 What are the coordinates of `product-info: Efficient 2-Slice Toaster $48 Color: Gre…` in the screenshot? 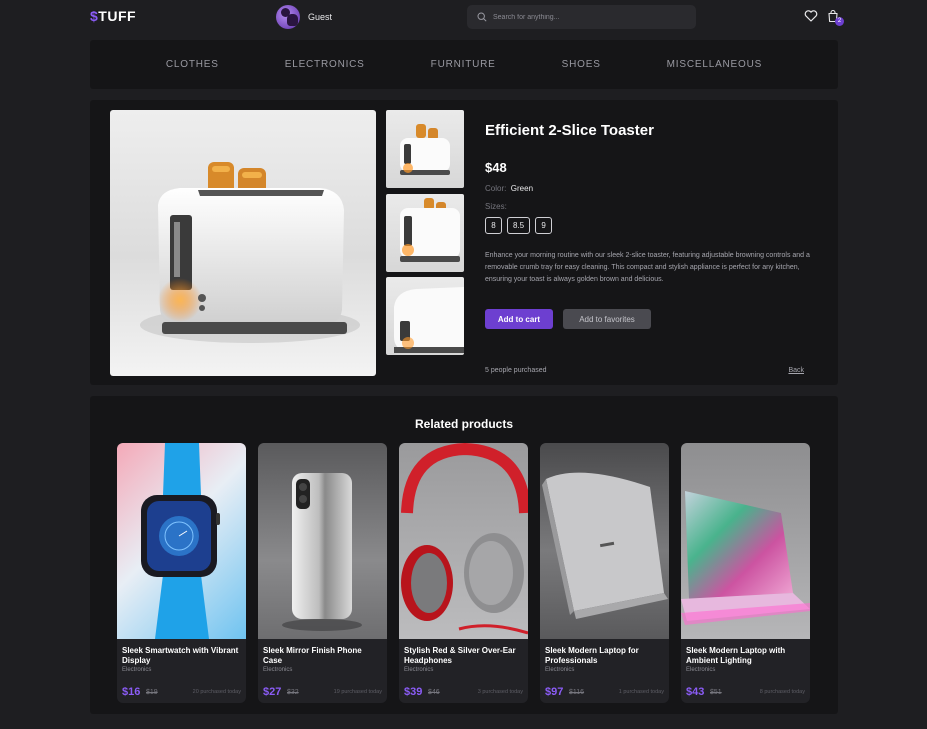 It's located at (655, 242).